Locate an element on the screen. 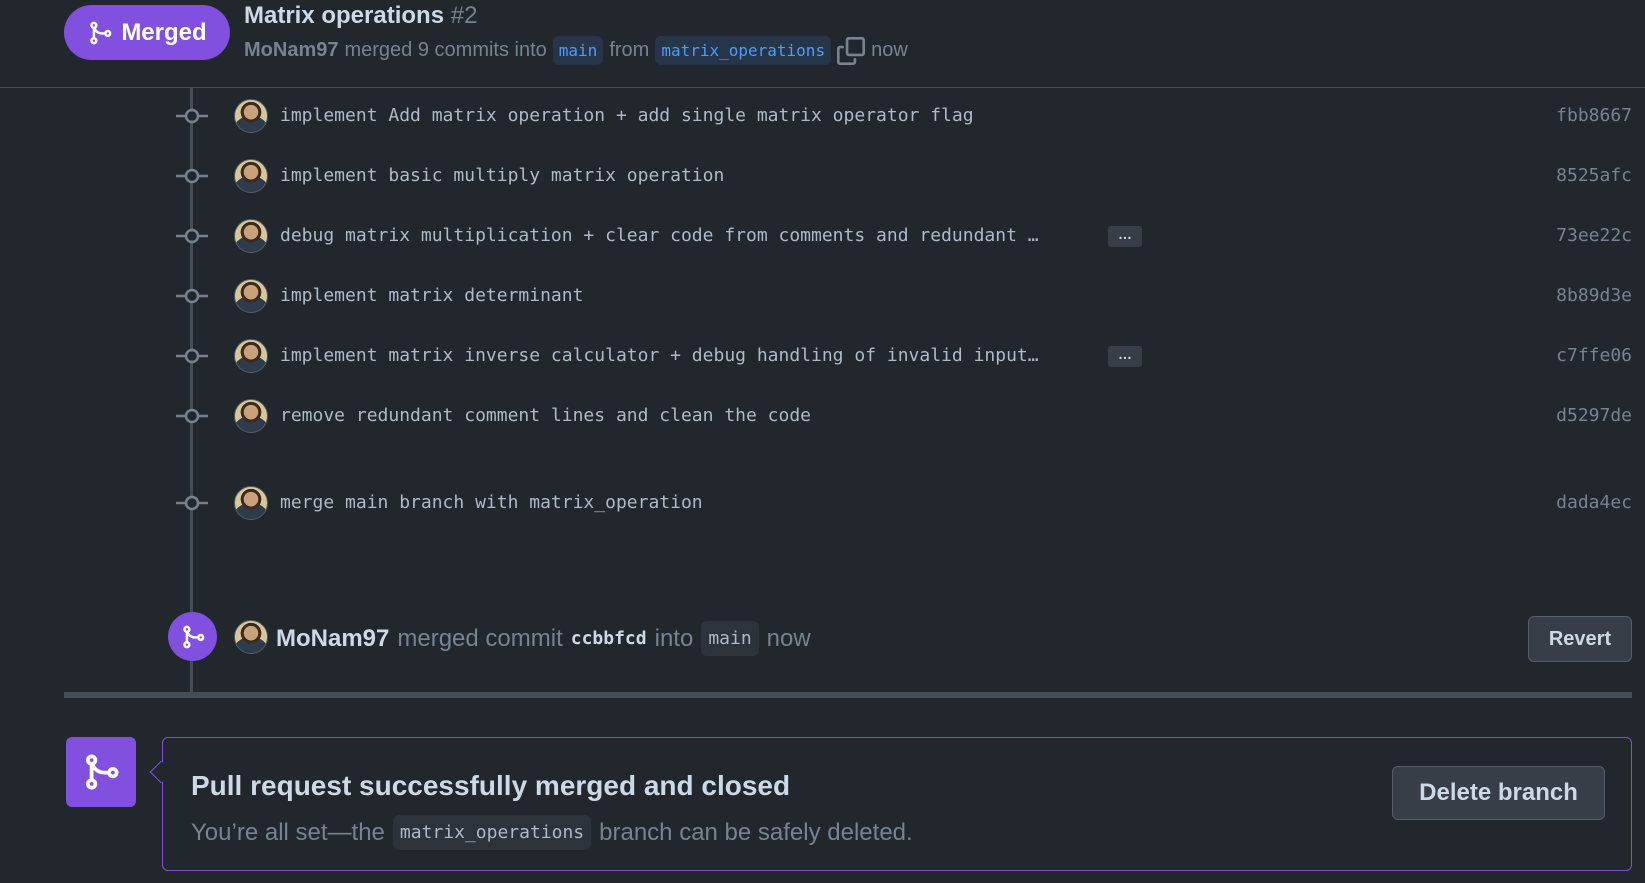 Image resolution: width=1645 pixels, height=883 pixels. commit-sha-link: 8b89d3e is located at coordinates (1594, 295).